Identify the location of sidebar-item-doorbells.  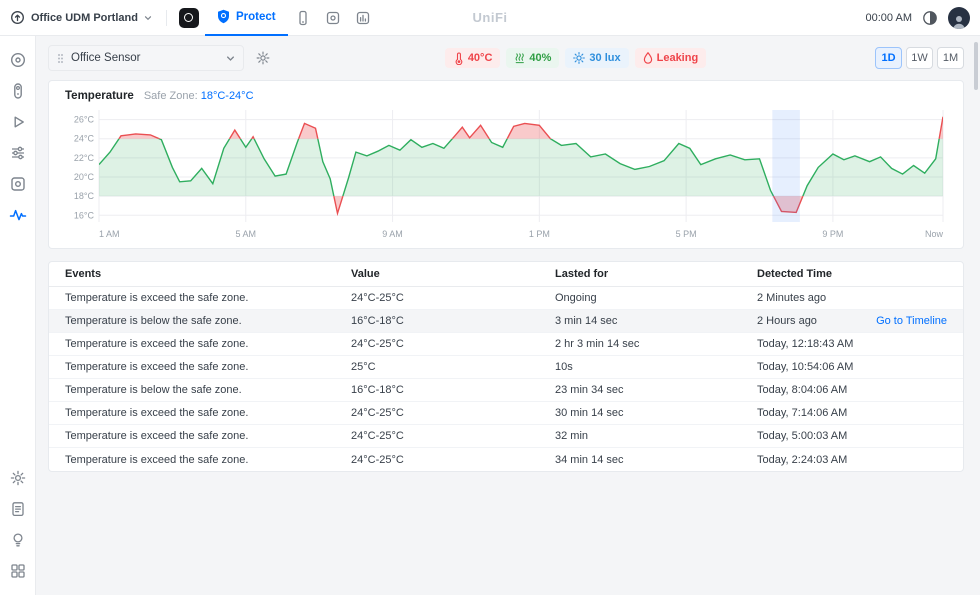
(18, 91).